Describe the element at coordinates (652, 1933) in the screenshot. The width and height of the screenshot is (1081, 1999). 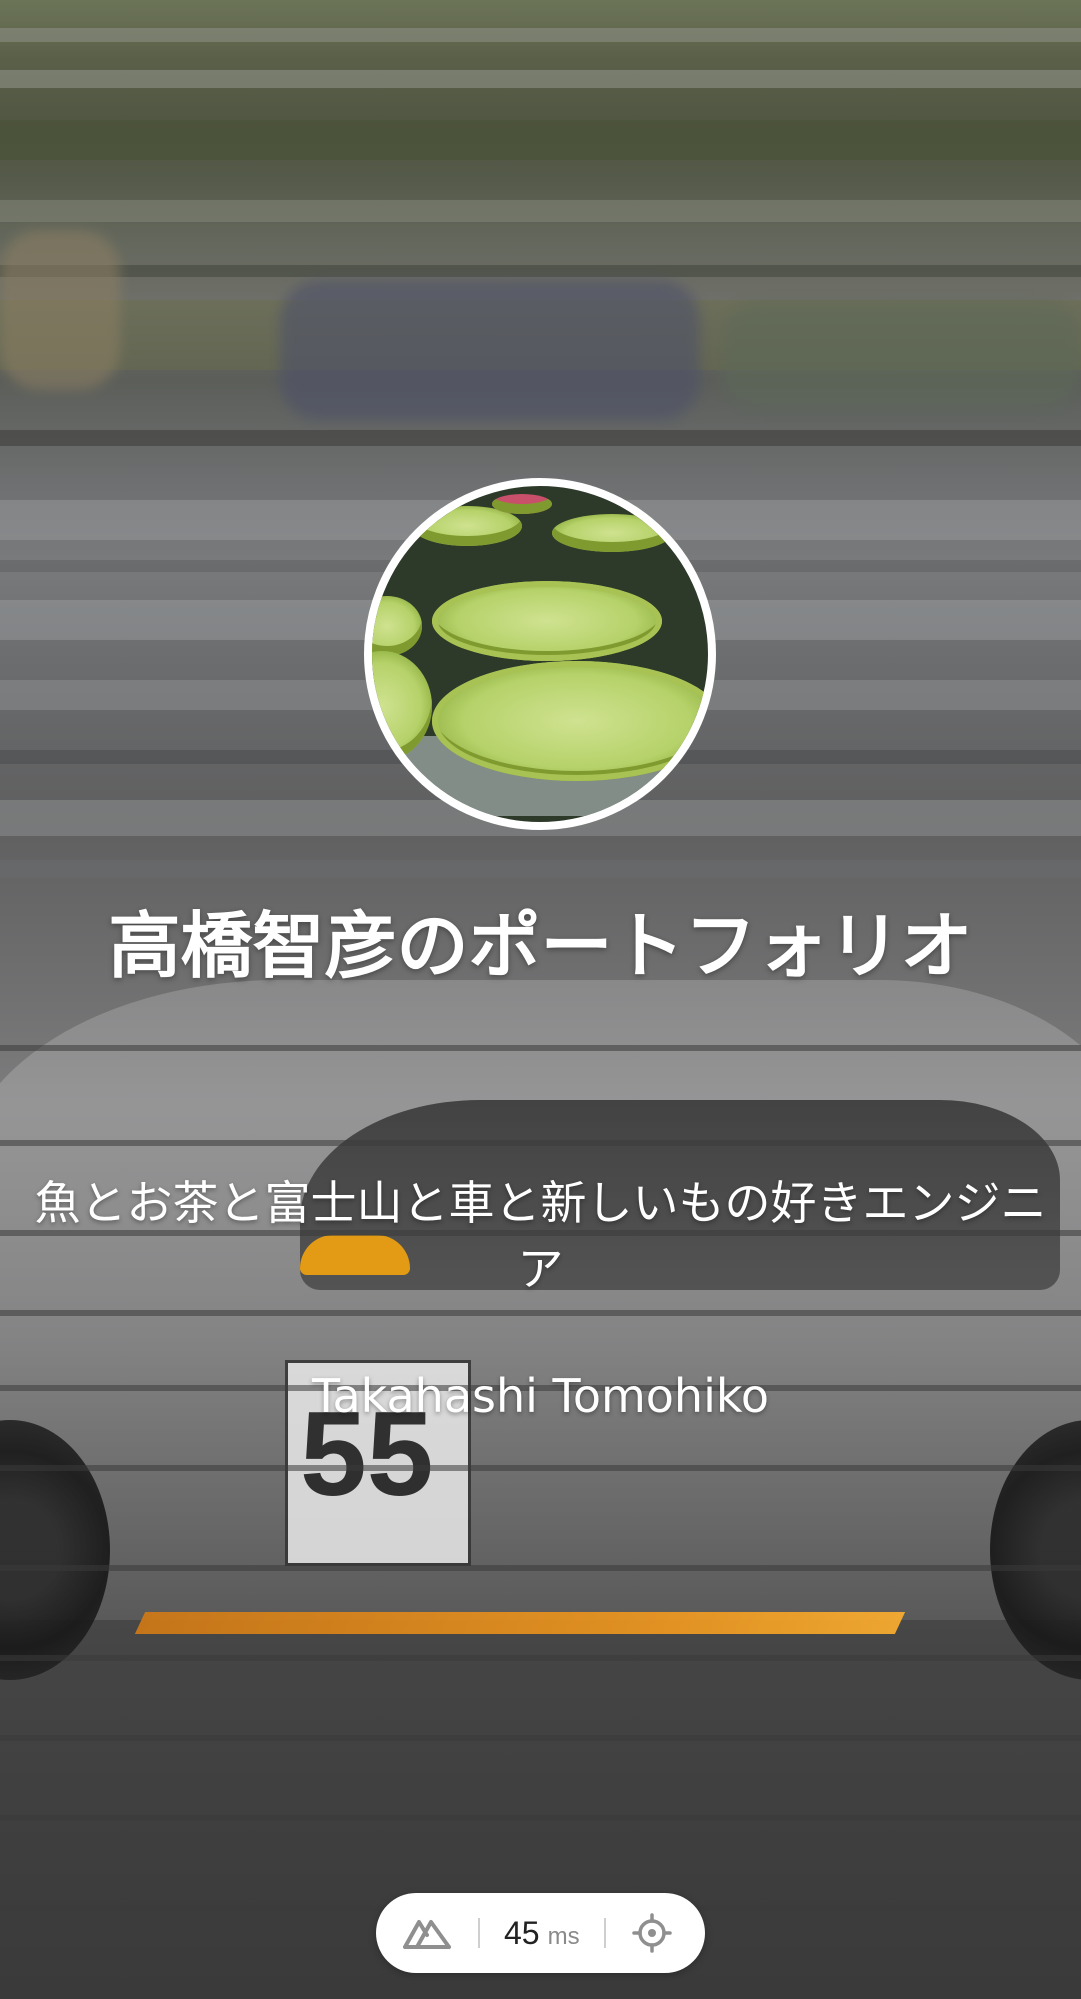
I see `crosshair-target-icon` at that location.